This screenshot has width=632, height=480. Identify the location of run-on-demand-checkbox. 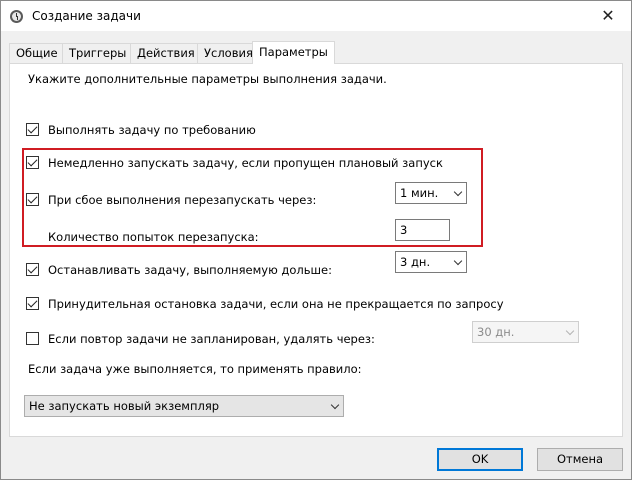
(32, 129).